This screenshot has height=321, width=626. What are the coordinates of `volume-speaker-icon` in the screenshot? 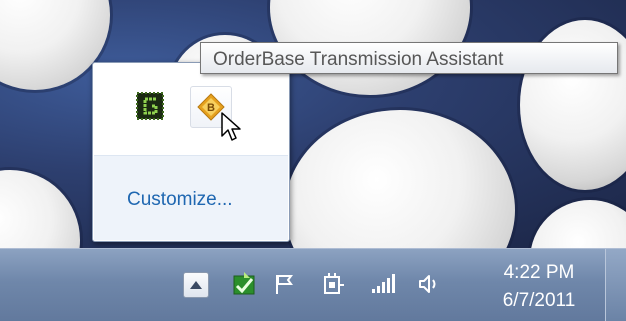 It's located at (427, 284).